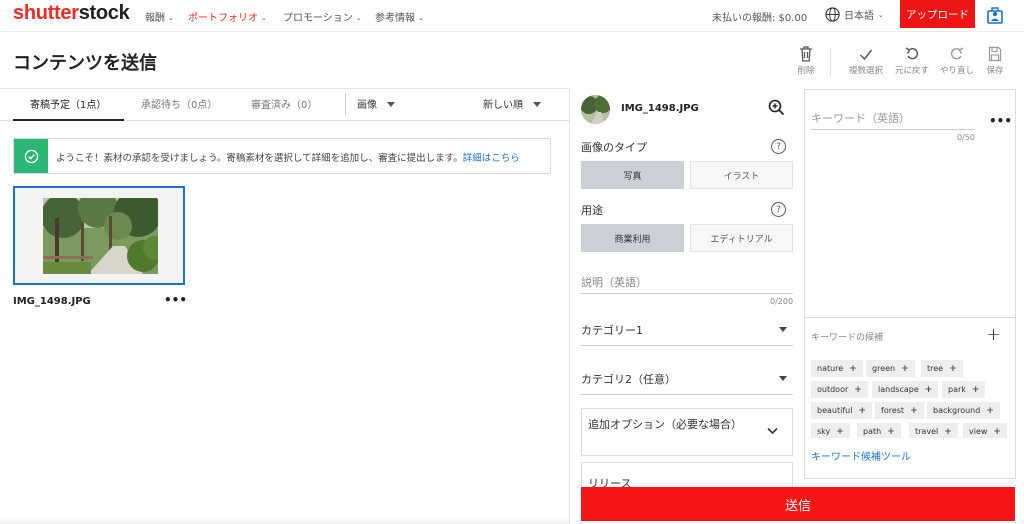 This screenshot has height=524, width=1024. I want to click on tab-reviewed: 審査済み（0）, so click(284, 103).